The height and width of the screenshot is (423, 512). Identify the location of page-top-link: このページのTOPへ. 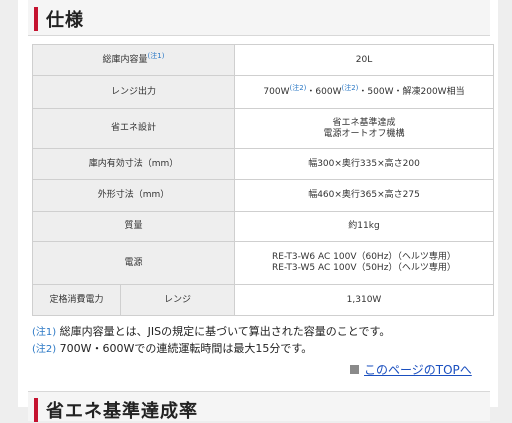
(411, 369).